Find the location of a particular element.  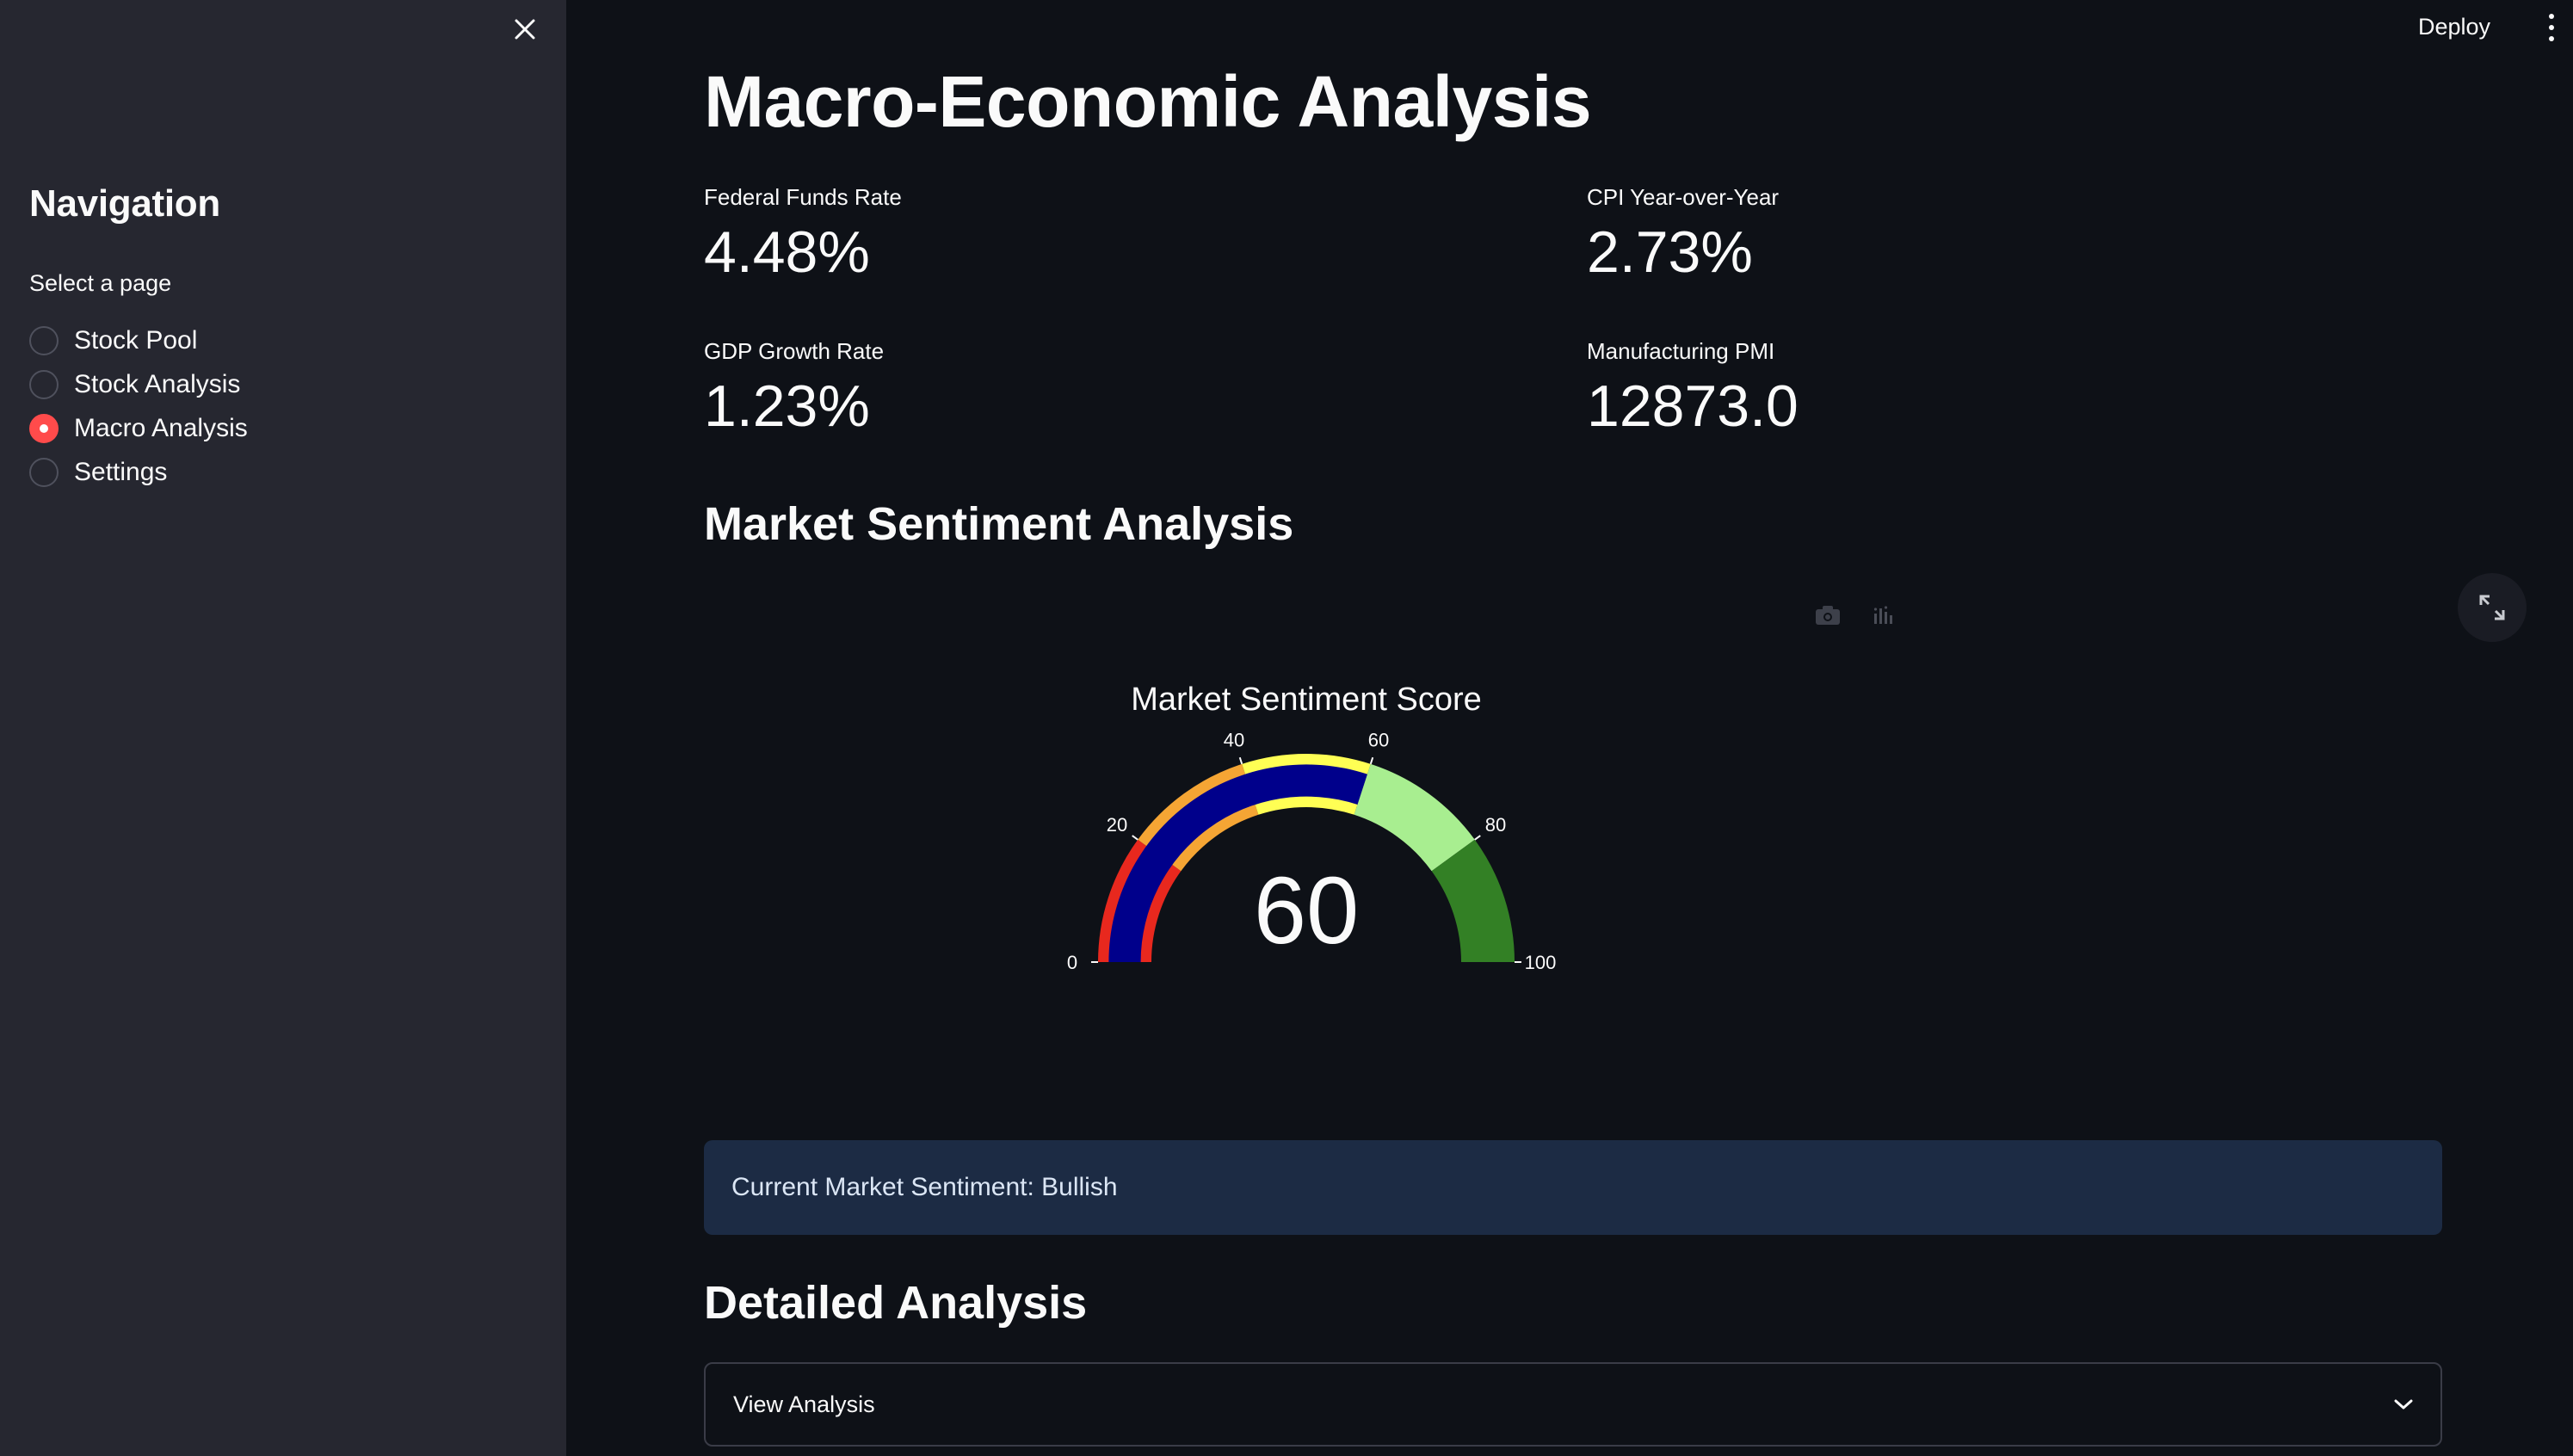

gauge-tick-label: 20 is located at coordinates (1117, 825).